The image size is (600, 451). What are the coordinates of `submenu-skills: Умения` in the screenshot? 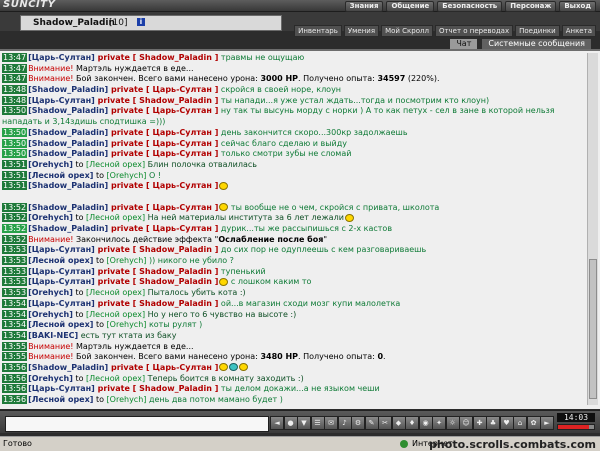 It's located at (361, 31).